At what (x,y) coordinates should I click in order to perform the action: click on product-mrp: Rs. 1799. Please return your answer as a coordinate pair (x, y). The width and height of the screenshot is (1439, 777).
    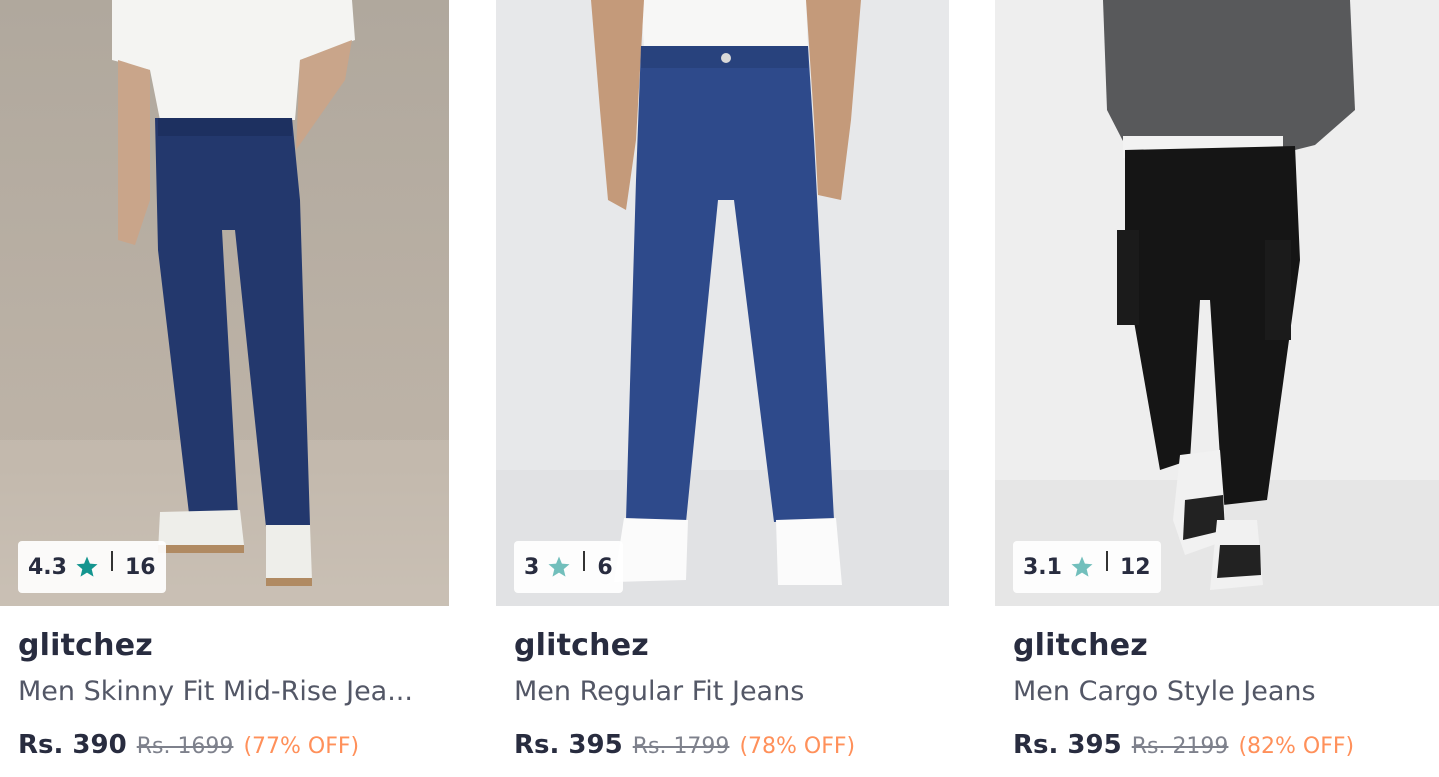
    Looking at the image, I should click on (681, 746).